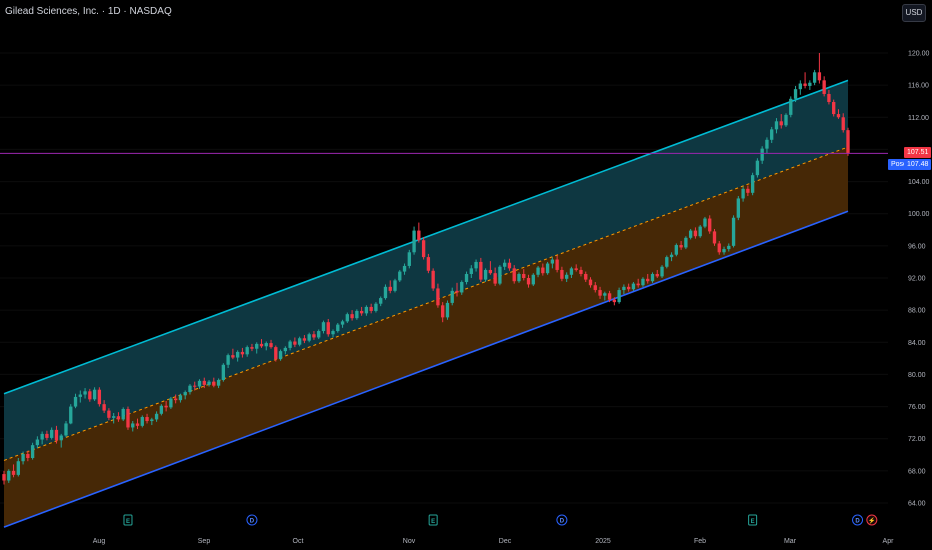  What do you see at coordinates (500, 520) in the screenshot?
I see `event-markers: E D E D E D ⚡` at bounding box center [500, 520].